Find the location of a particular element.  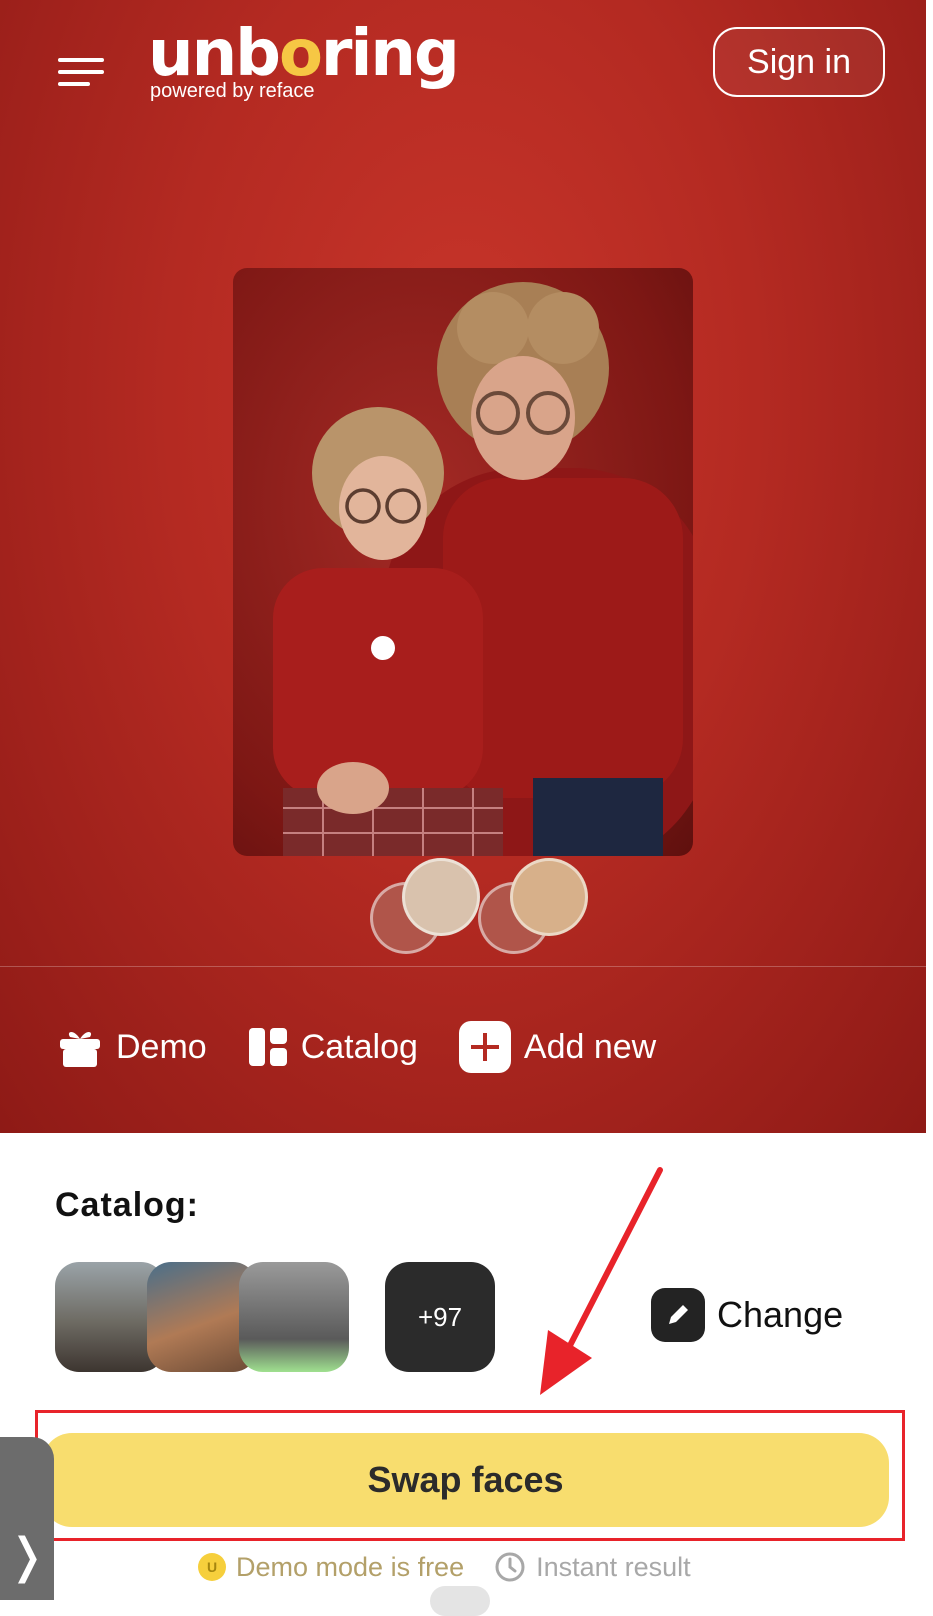

logo-tagline: powered by reface is located at coordinates (232, 91).